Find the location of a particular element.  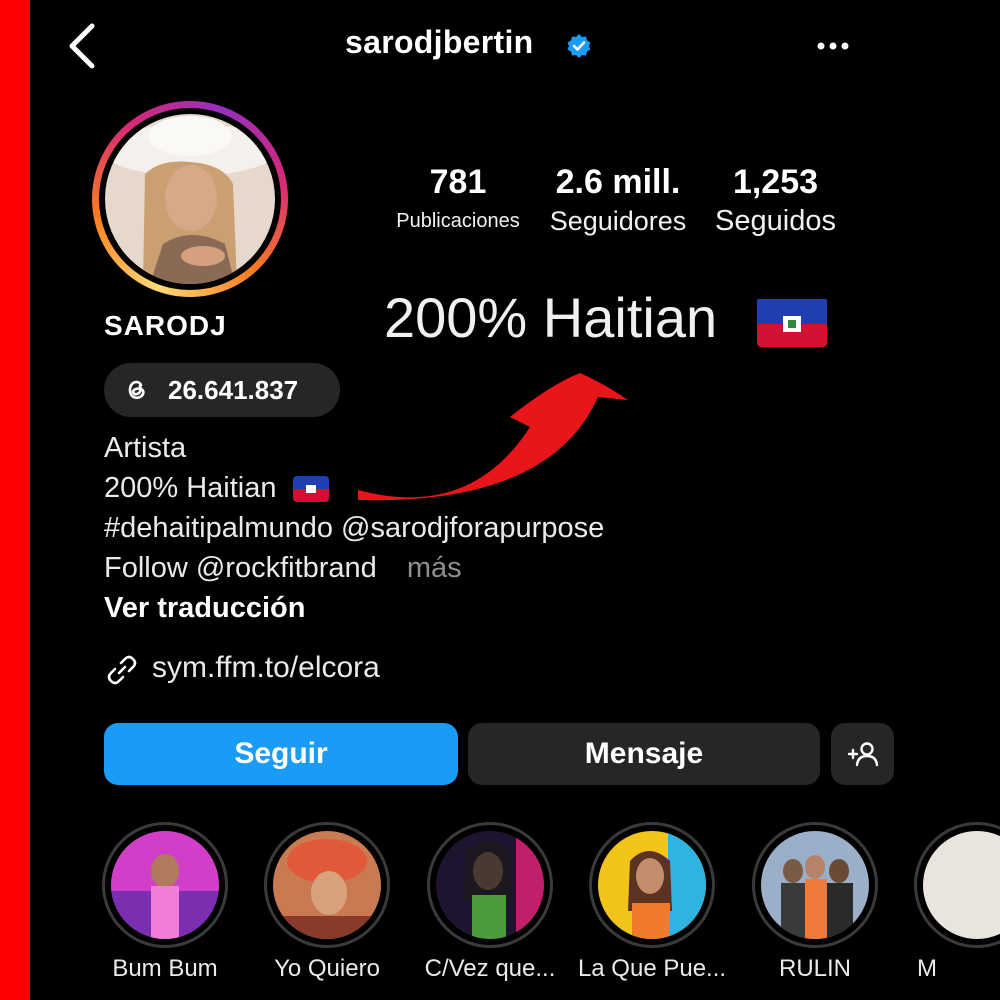

following-count: 1,253 is located at coordinates (775, 182).